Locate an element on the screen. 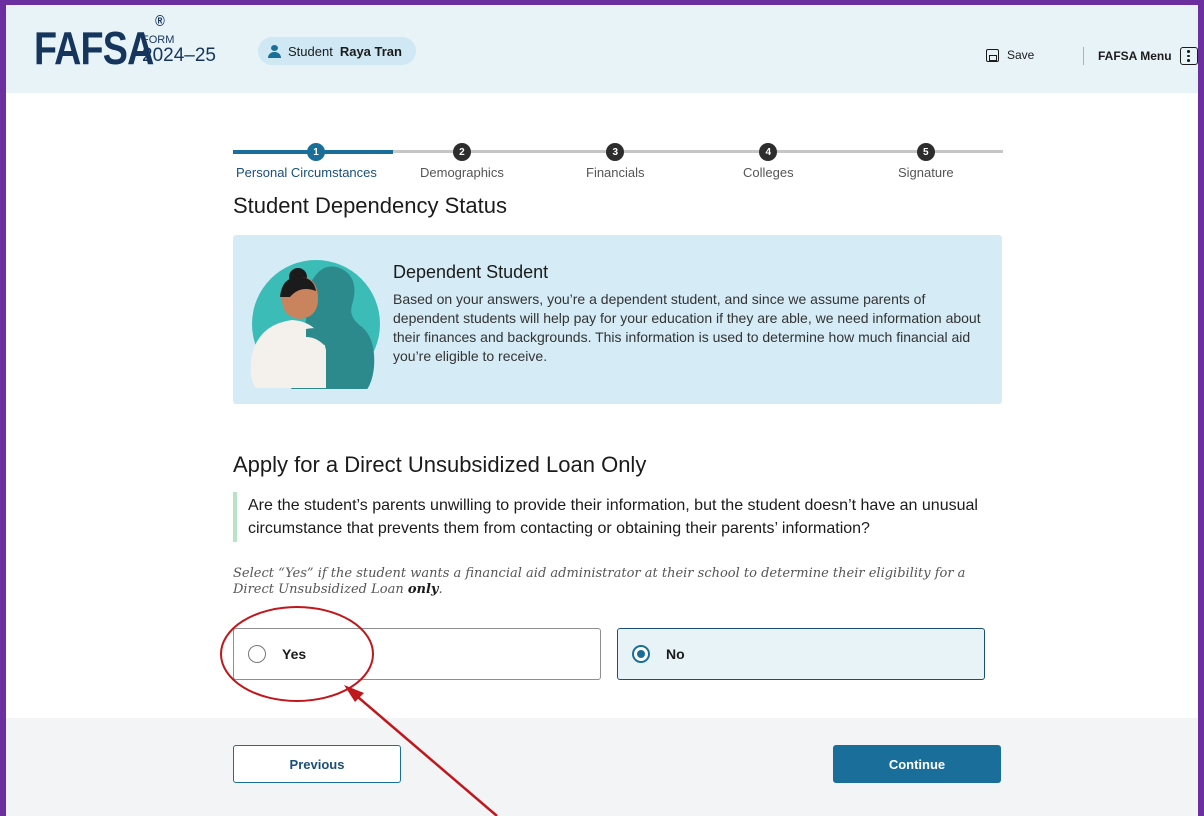 This screenshot has height=816, width=1204. step-financials: 3 Financials is located at coordinates (615, 146).